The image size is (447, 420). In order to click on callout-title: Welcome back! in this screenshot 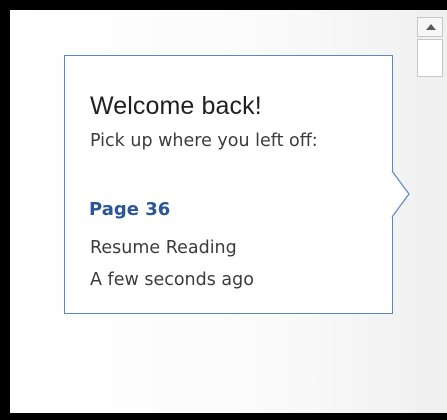, I will do `click(176, 106)`.